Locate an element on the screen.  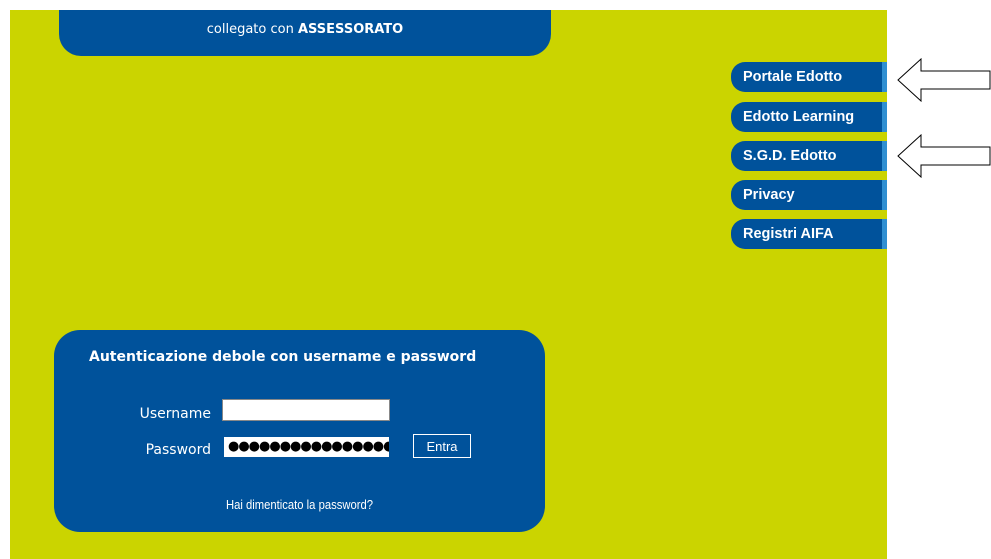
username-label: Username is located at coordinates (175, 414).